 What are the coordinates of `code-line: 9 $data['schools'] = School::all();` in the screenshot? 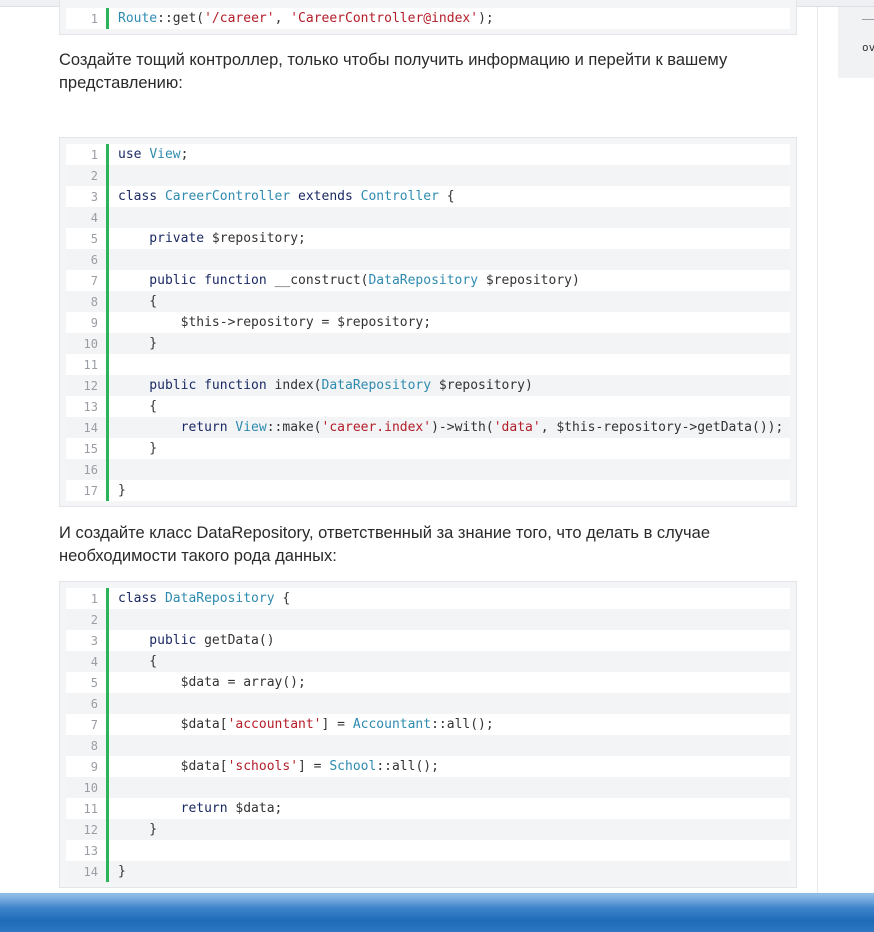 It's located at (428, 766).